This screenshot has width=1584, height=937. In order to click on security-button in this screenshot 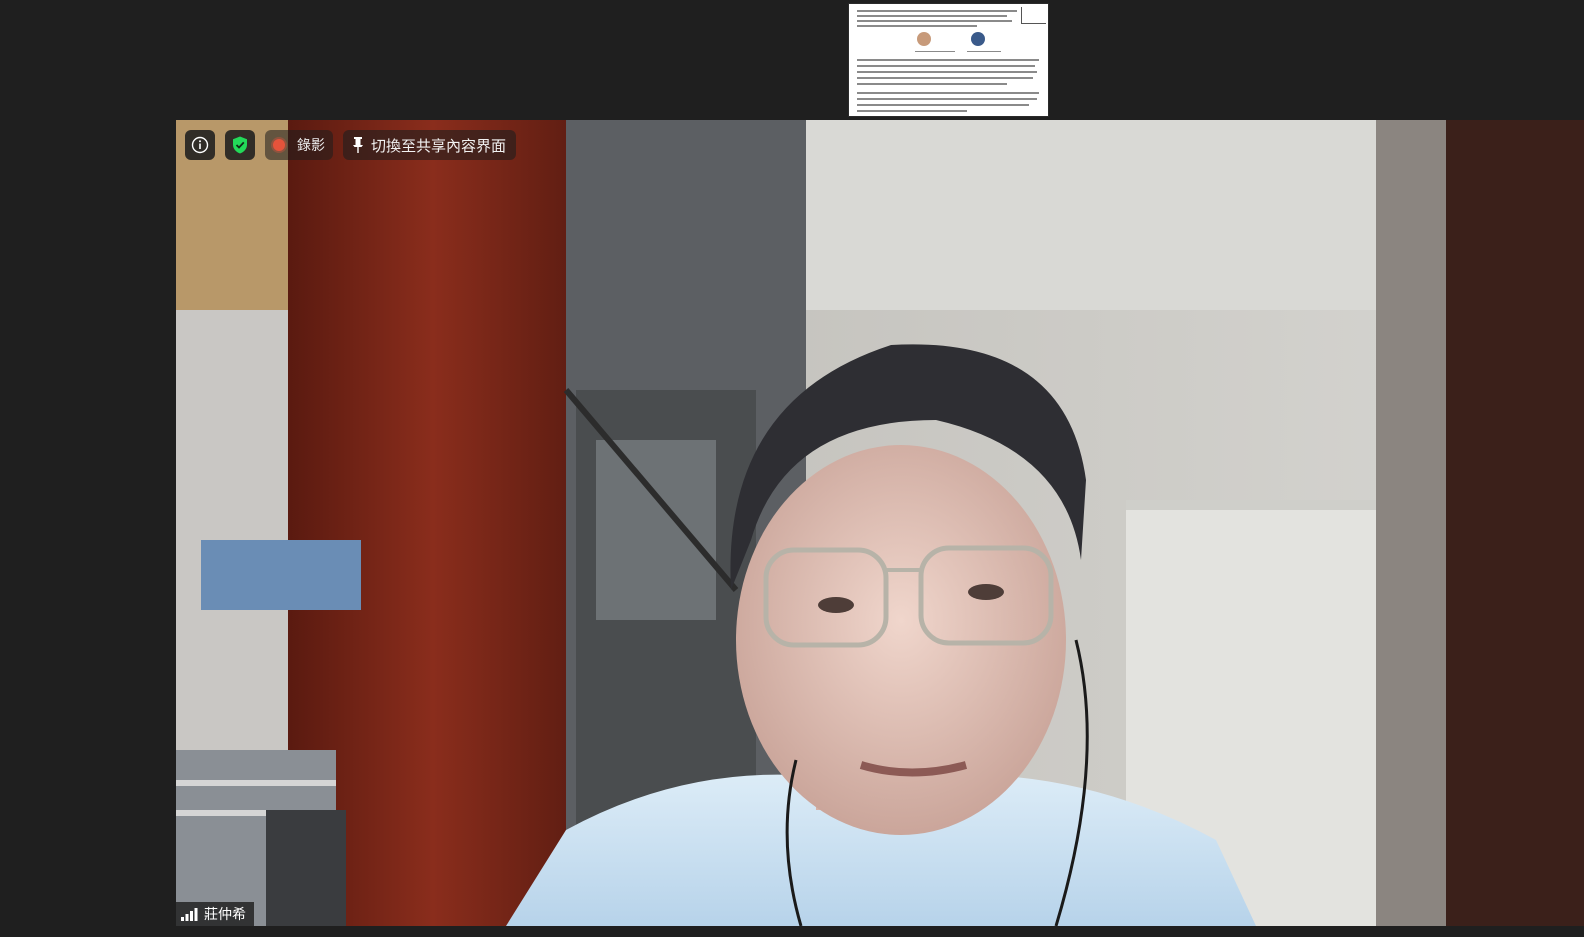, I will do `click(240, 145)`.